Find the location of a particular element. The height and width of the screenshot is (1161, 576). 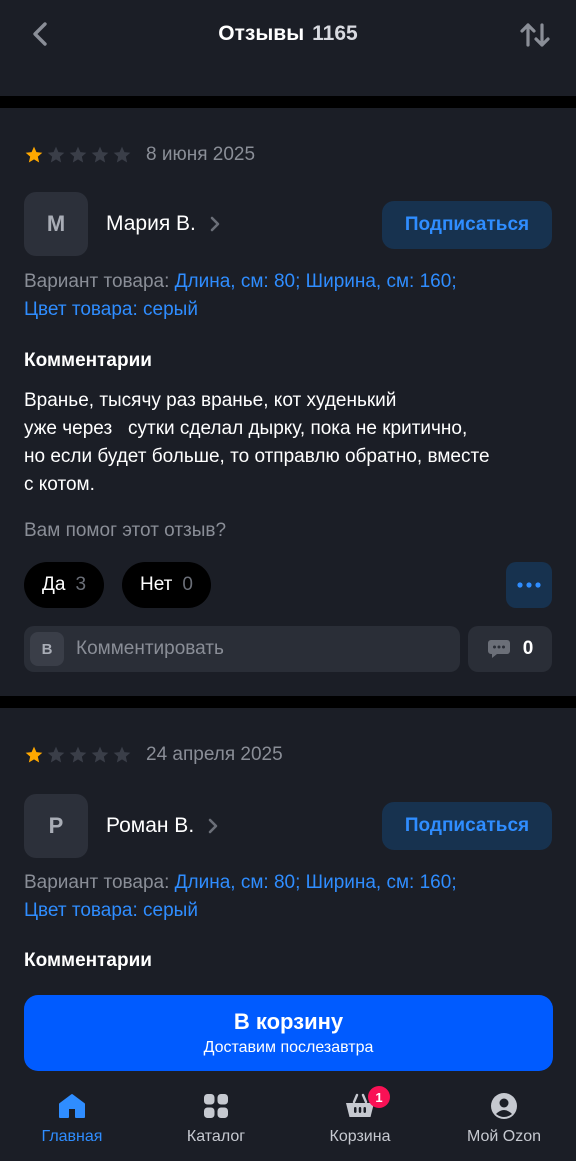

catalog-icon is located at coordinates (216, 1106).